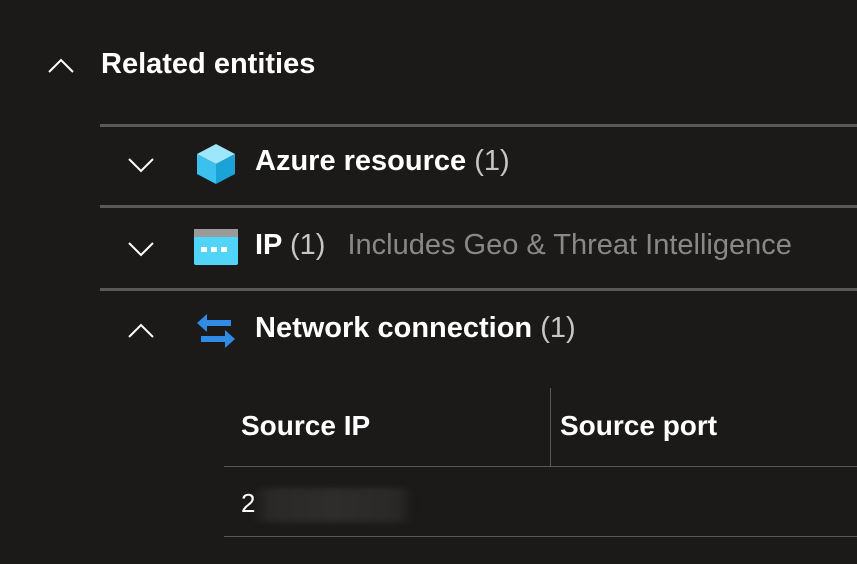 This screenshot has height=564, width=857. I want to click on entity-name: Azure resource, so click(361, 161).